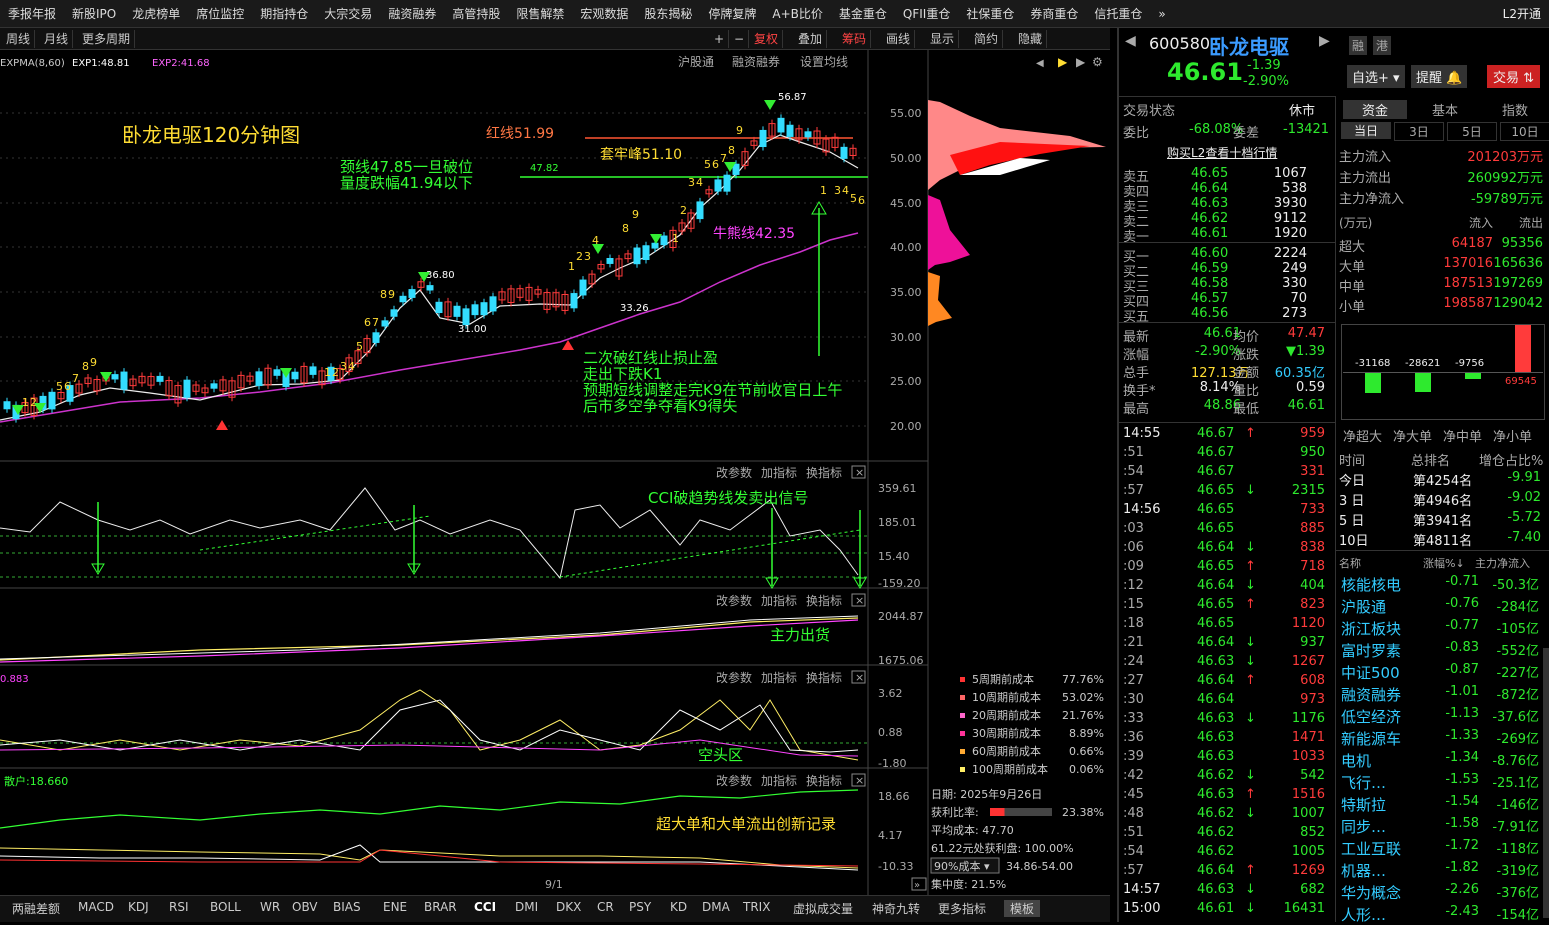 Image resolution: width=1549 pixels, height=925 pixels. Describe the element at coordinates (1054, 13) in the screenshot. I see `menu-item: 券商重仓` at that location.